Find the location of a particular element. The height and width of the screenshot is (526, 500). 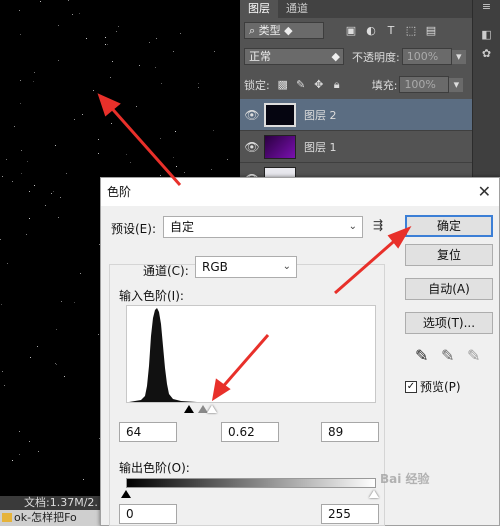

watermark: Bai 经验 is located at coordinates (405, 479).